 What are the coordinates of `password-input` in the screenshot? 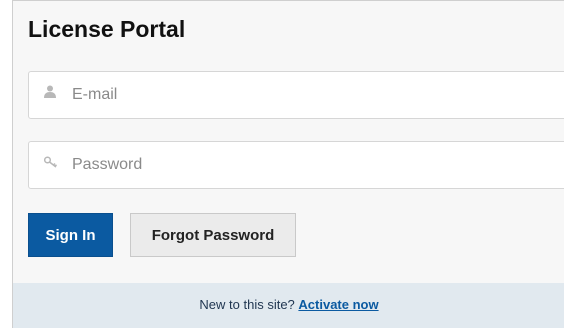 It's located at (312, 165).